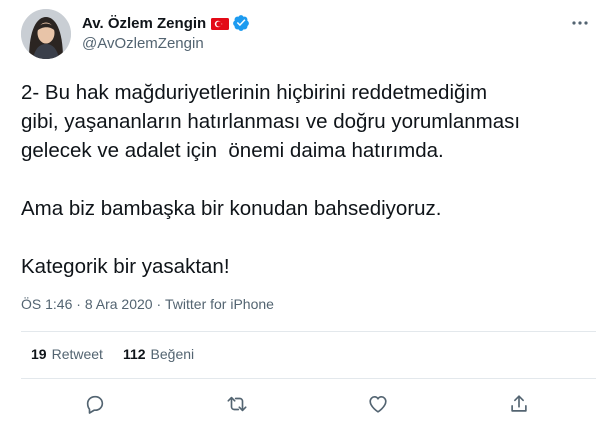 This screenshot has width=616, height=426. What do you see at coordinates (580, 23) in the screenshot?
I see `more-options-icon` at bounding box center [580, 23].